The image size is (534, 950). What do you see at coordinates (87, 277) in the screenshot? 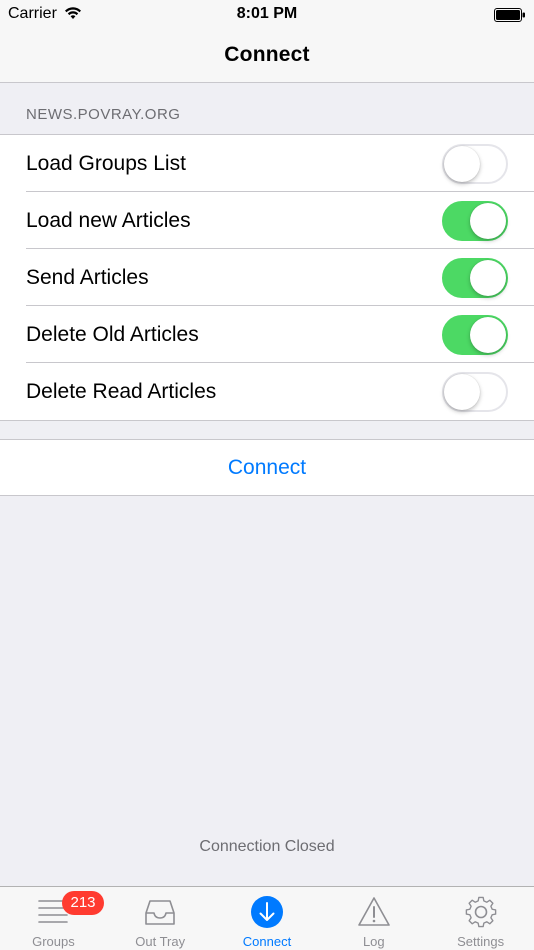
I see `option-label: Send Articles` at bounding box center [87, 277].